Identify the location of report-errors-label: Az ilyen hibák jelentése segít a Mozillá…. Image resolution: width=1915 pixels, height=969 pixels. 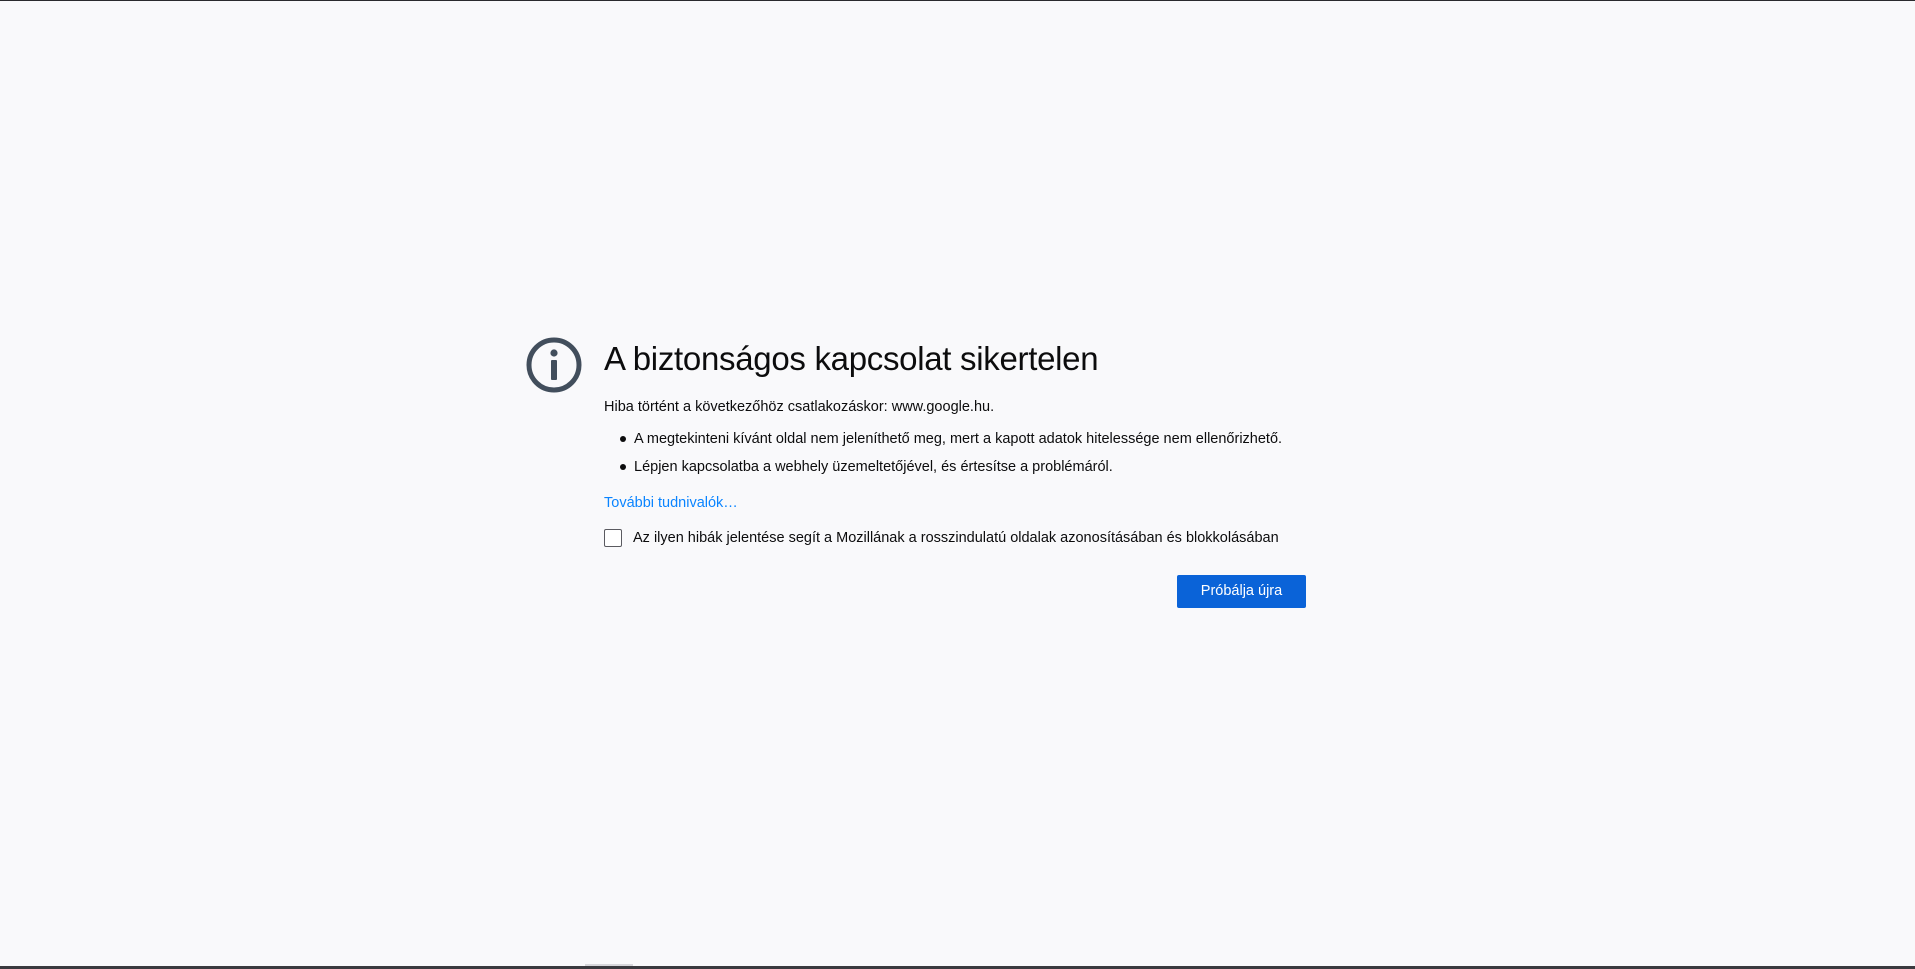
(956, 538).